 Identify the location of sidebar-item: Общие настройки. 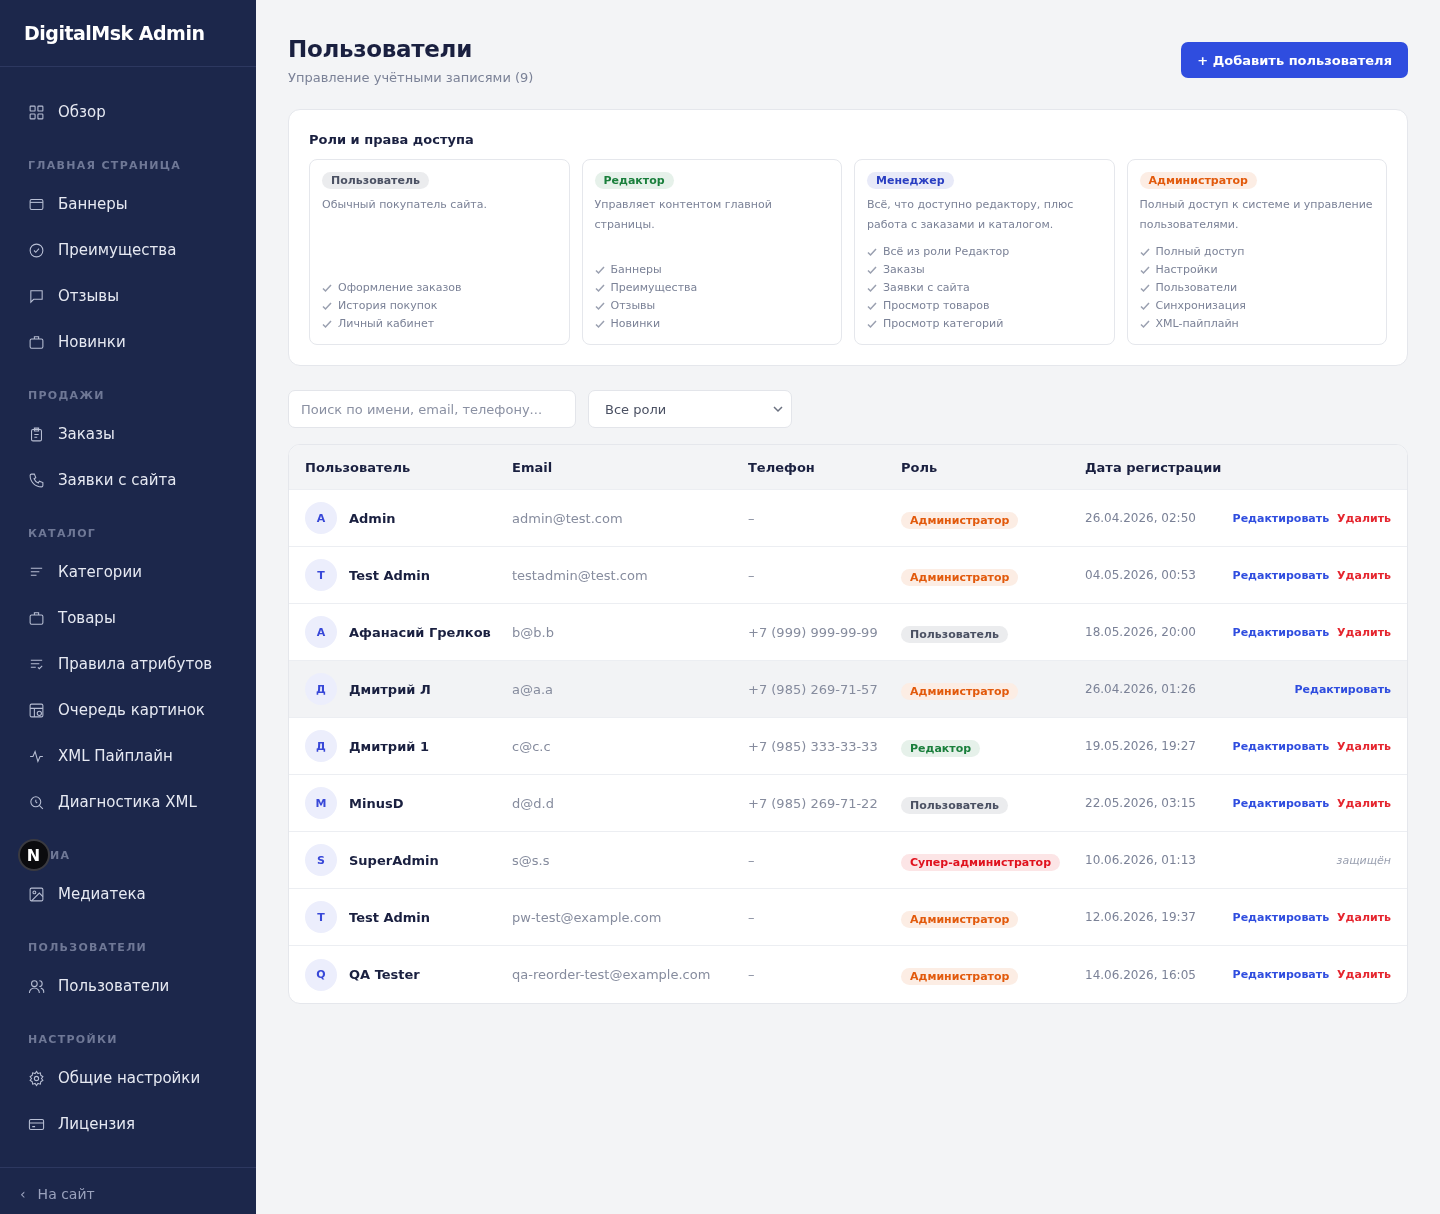
(128, 1078).